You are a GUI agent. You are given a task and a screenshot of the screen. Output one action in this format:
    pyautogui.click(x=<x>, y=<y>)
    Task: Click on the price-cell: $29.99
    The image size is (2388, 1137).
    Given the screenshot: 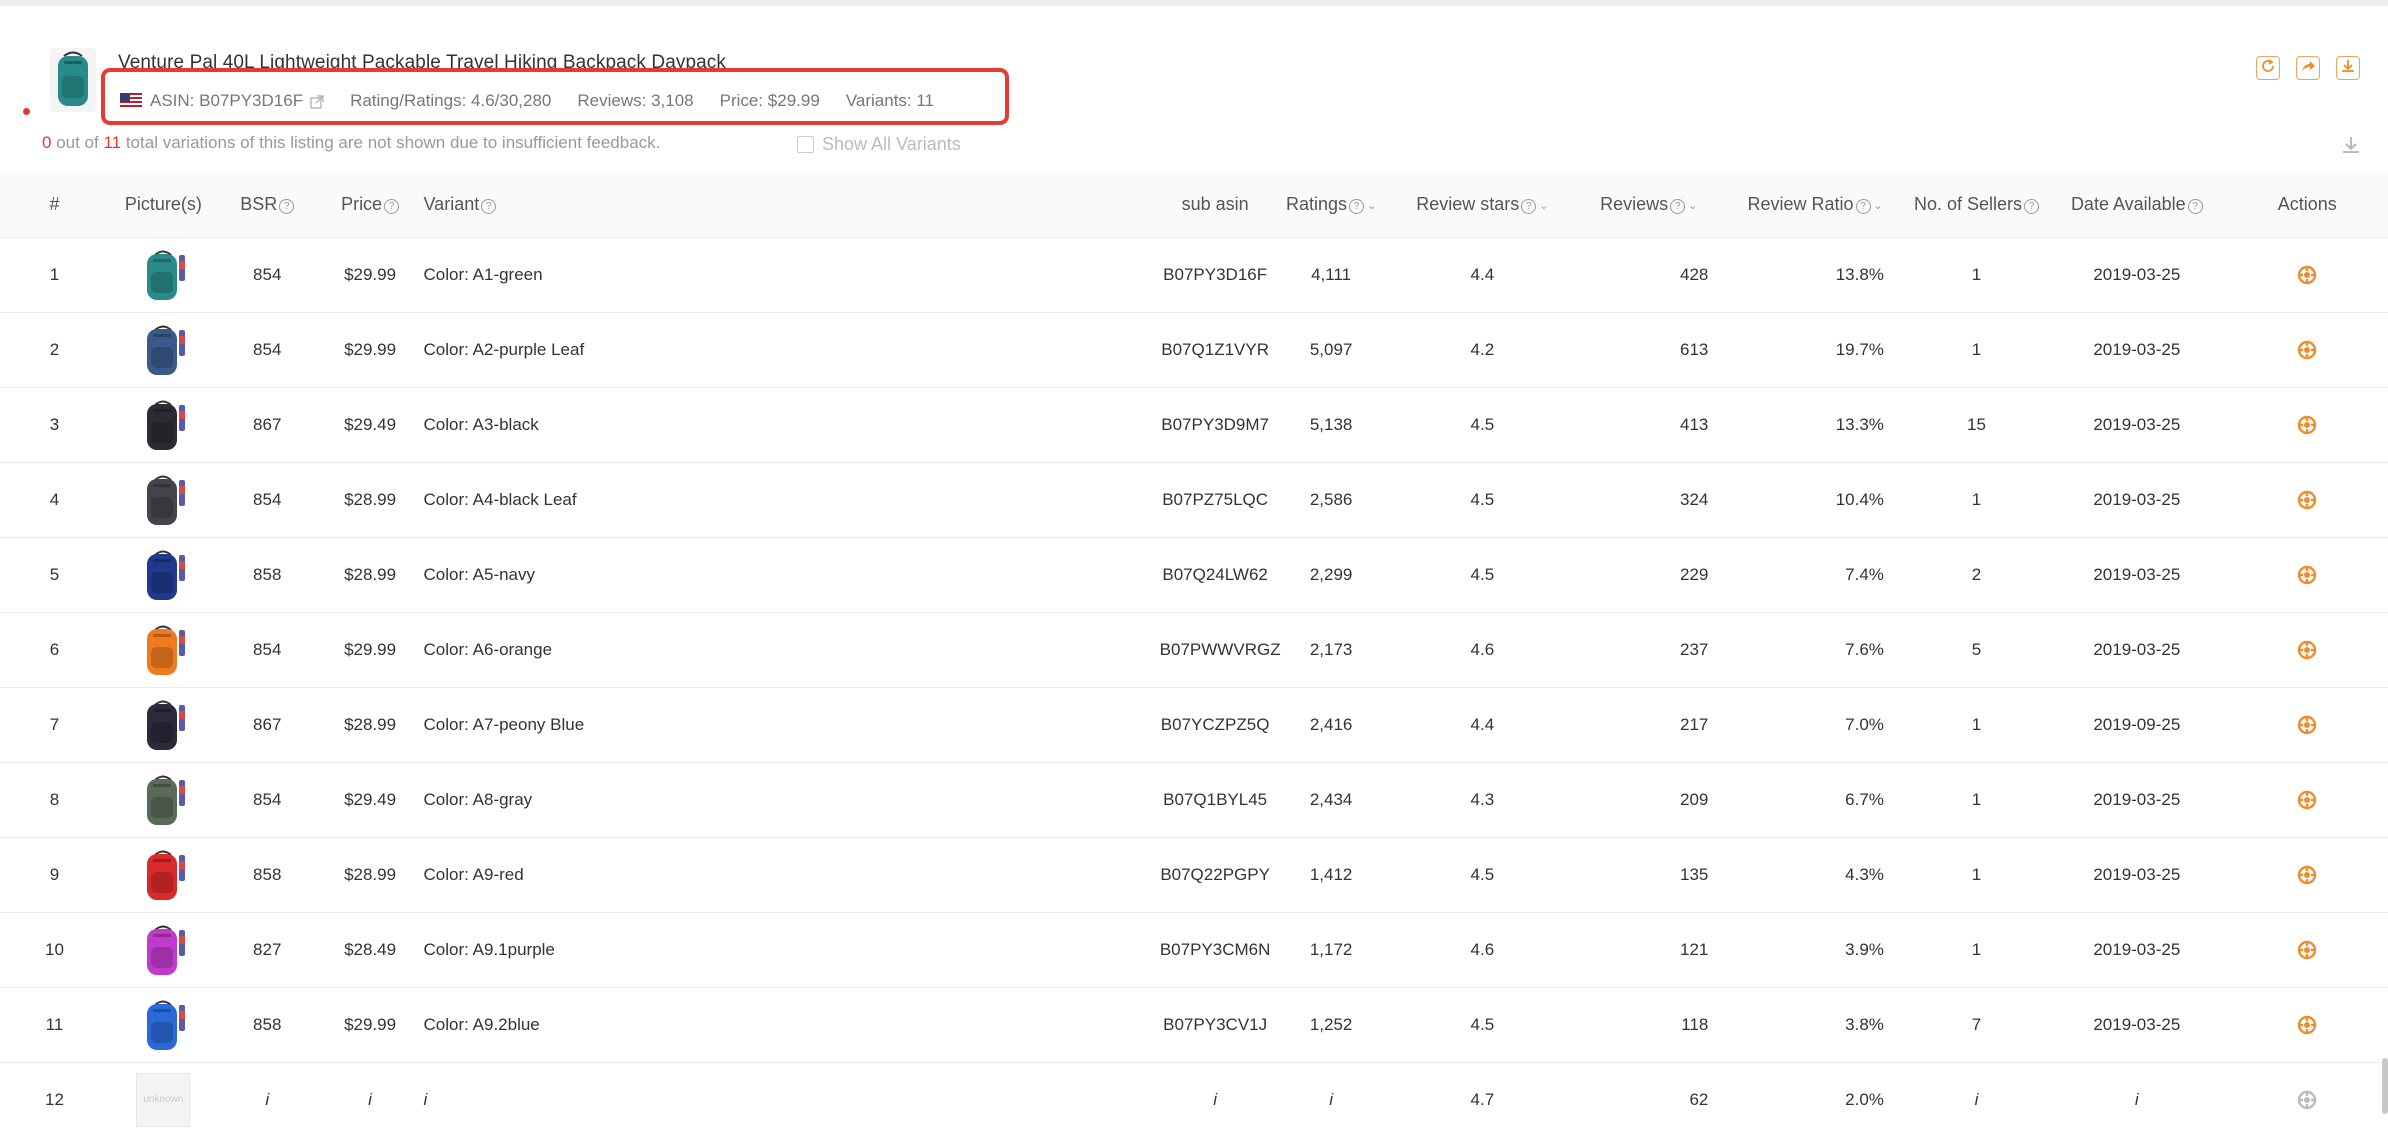 What is the action you would take?
    pyautogui.click(x=370, y=649)
    